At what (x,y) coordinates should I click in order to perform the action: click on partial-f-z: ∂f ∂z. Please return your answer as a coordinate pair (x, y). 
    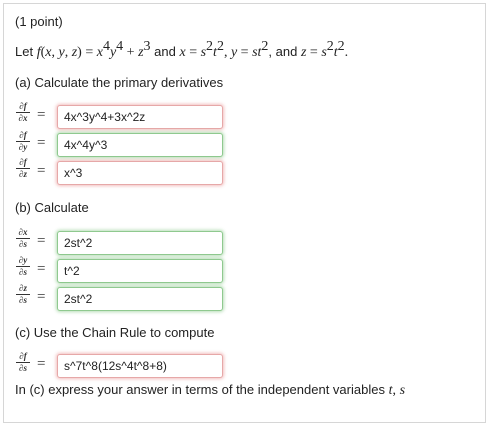
    Looking at the image, I should click on (23, 168).